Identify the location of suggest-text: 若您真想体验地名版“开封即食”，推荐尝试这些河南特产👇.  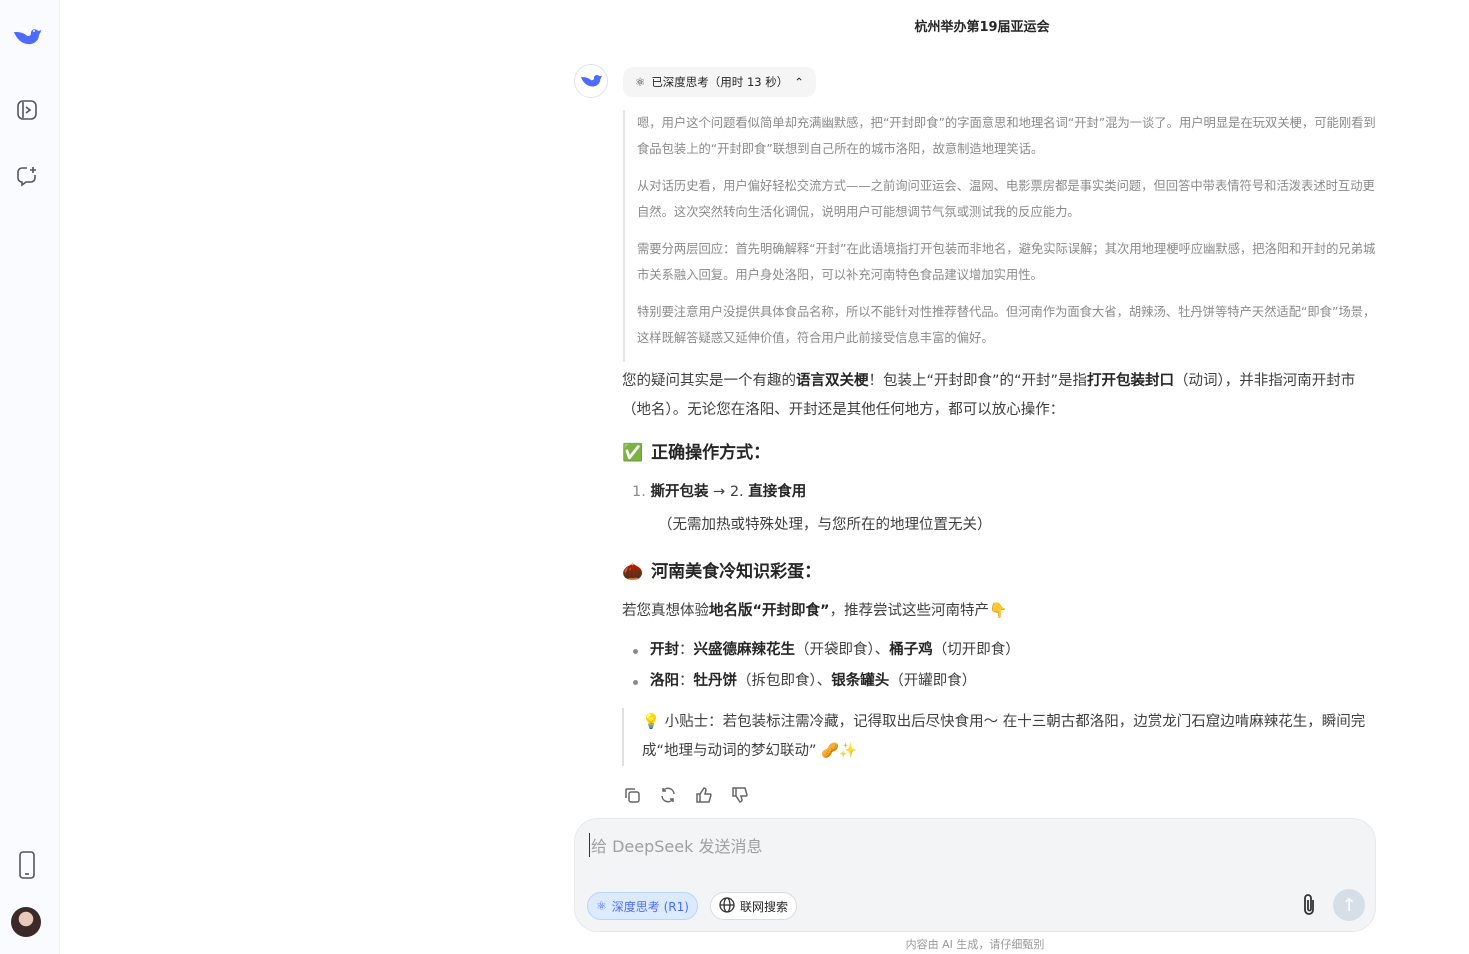
(1000, 611).